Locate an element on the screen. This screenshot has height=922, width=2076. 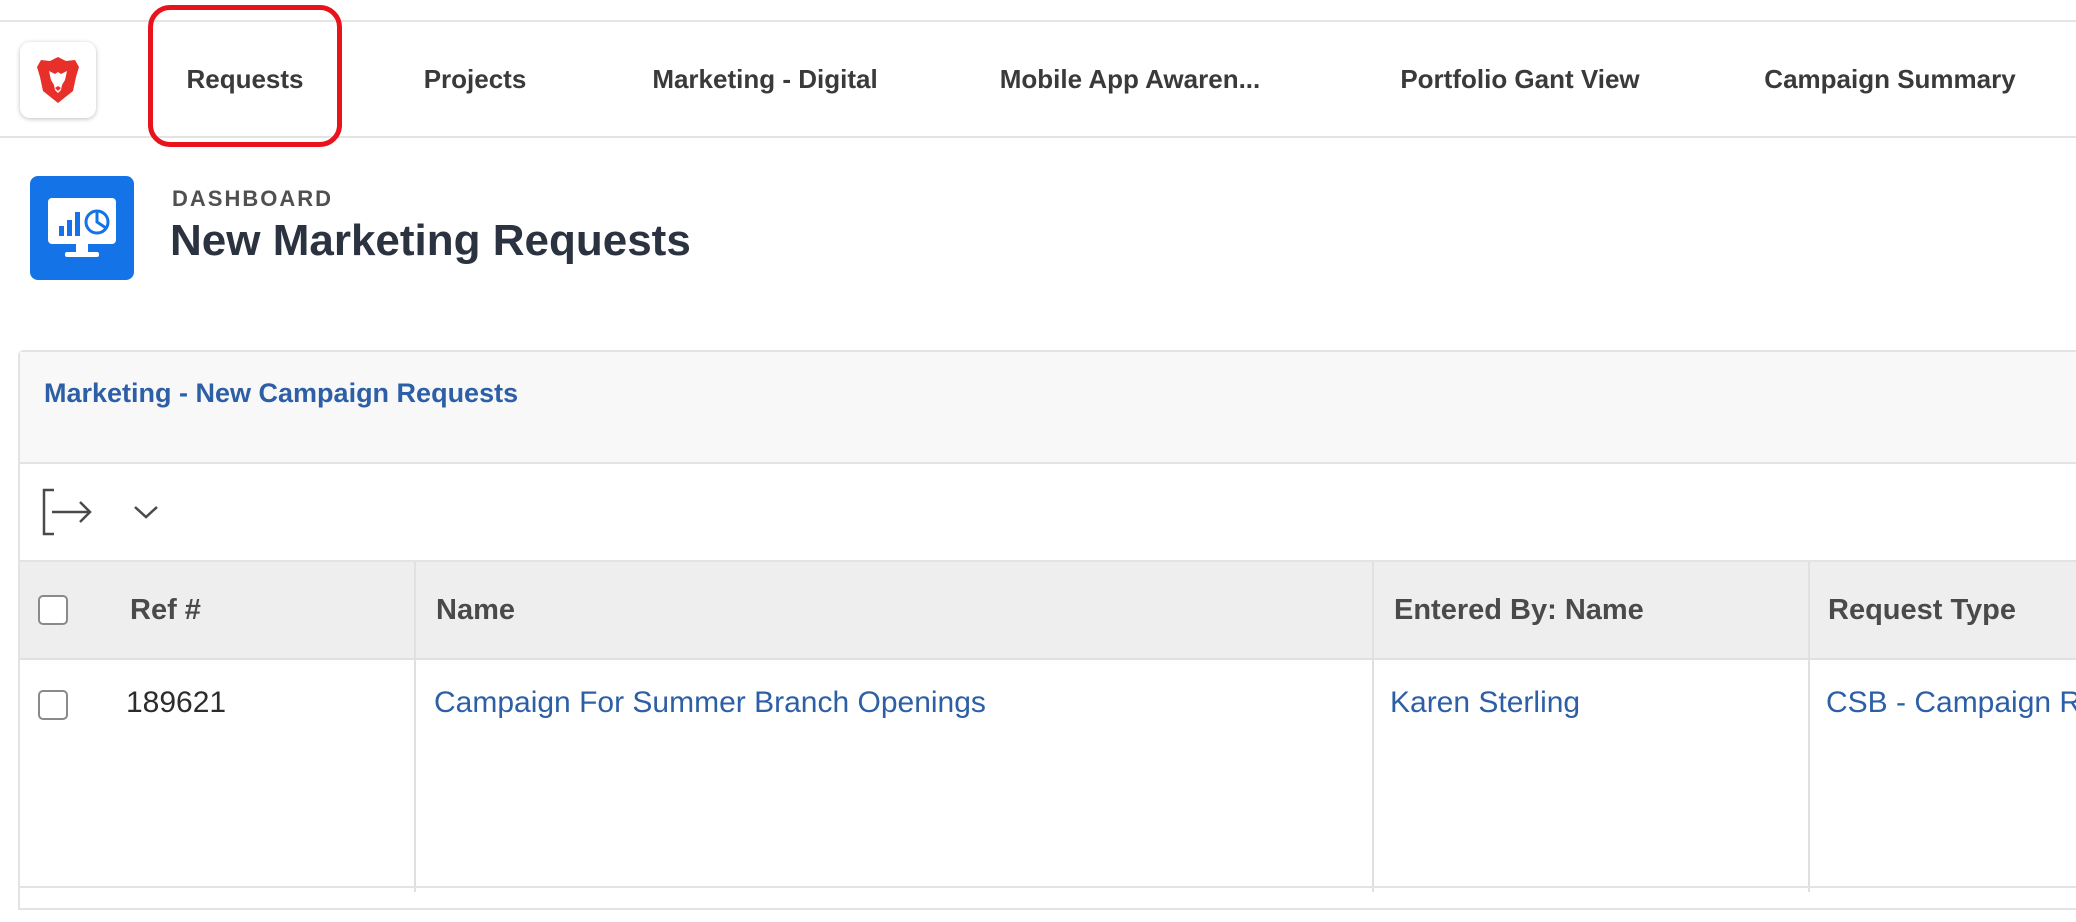
tab-requests: Requests is located at coordinates (245, 79).